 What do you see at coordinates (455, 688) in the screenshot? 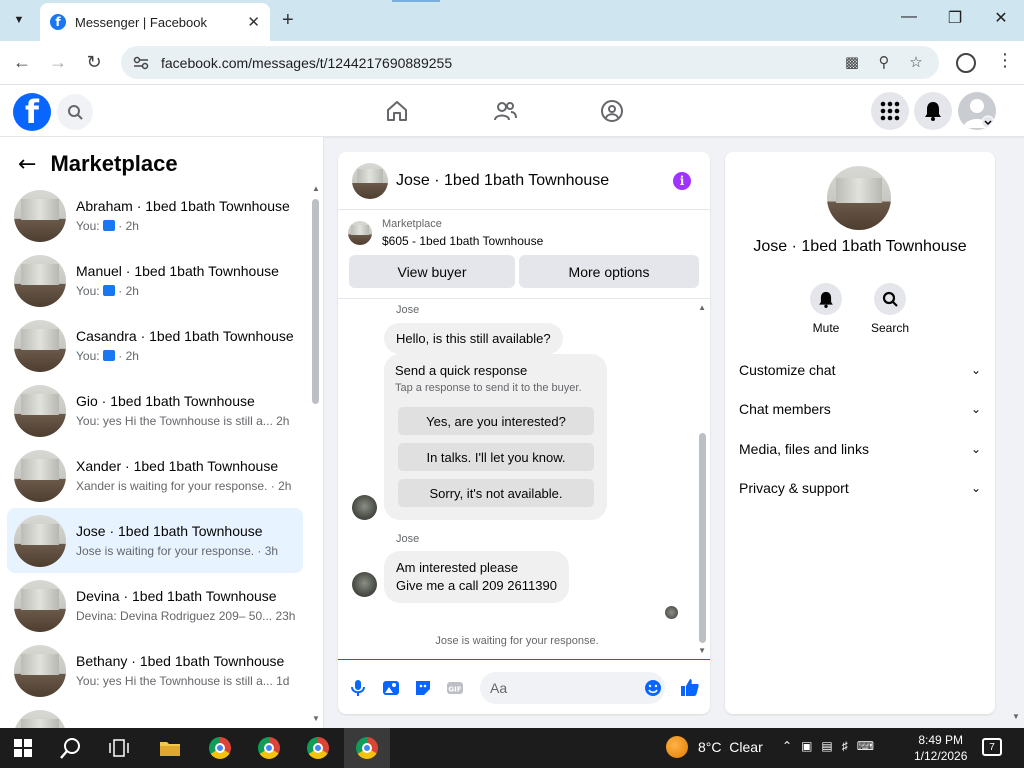
I see `gif-icon: GIF` at bounding box center [455, 688].